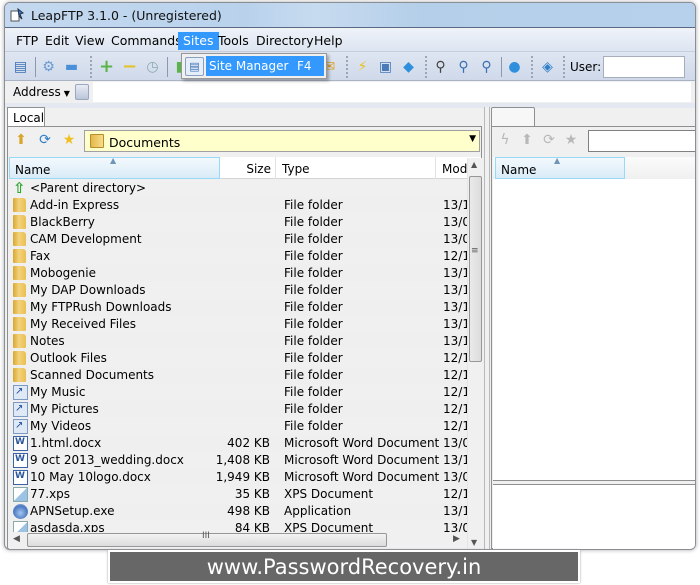 This screenshot has height=585, width=700. I want to click on site-manager-icon: ▤, so click(20, 66).